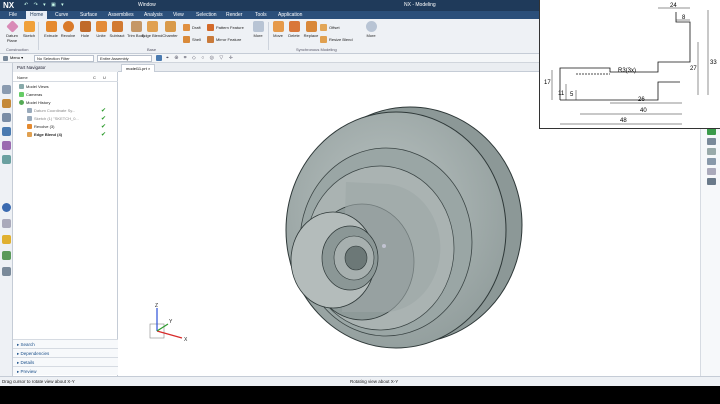 This screenshot has height=404, width=720. Describe the element at coordinates (6, 103) in the screenshot. I see `assembly-navigator-icon` at that location.